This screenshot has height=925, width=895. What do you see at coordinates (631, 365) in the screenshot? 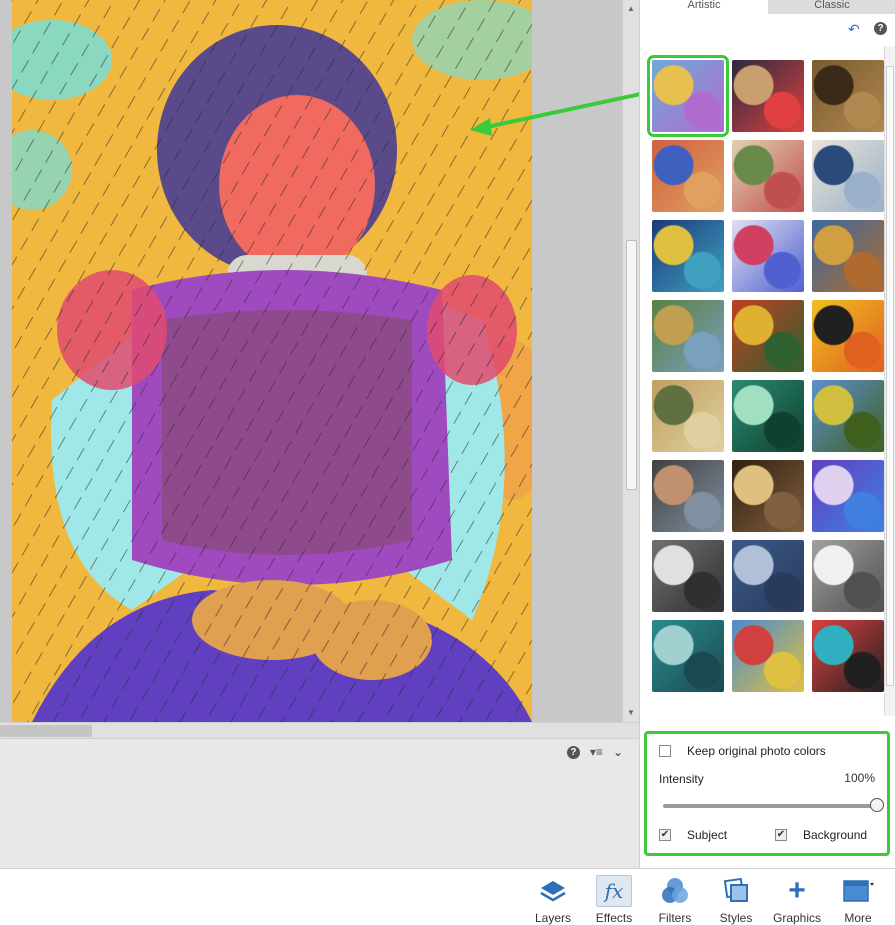
I see `canvas-vertical-scroll-thumb` at bounding box center [631, 365].